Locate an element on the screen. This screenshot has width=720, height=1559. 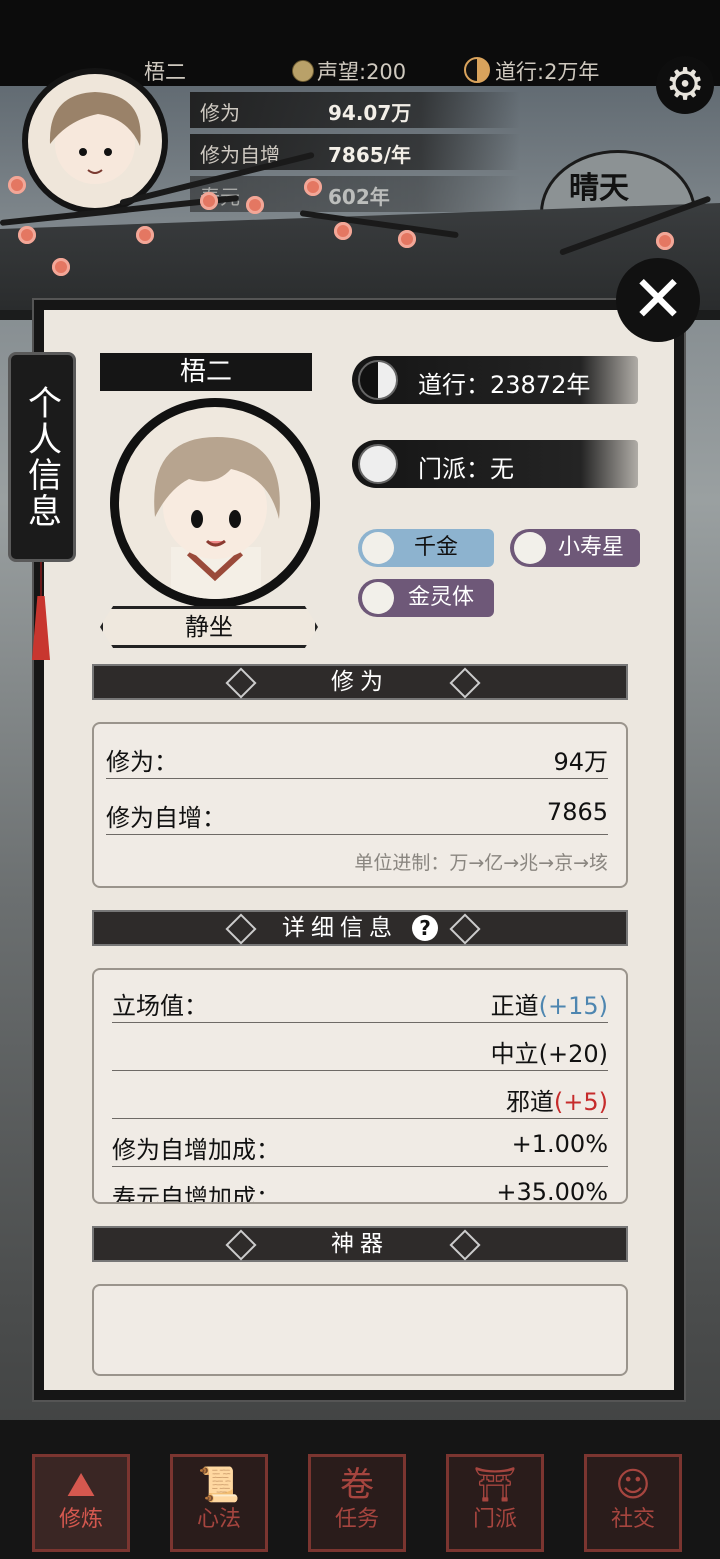
cultivation-box: 修为： 94万 修为自增： 7865 单位进制：万→亿→兆→京→垓 is located at coordinates (360, 805).